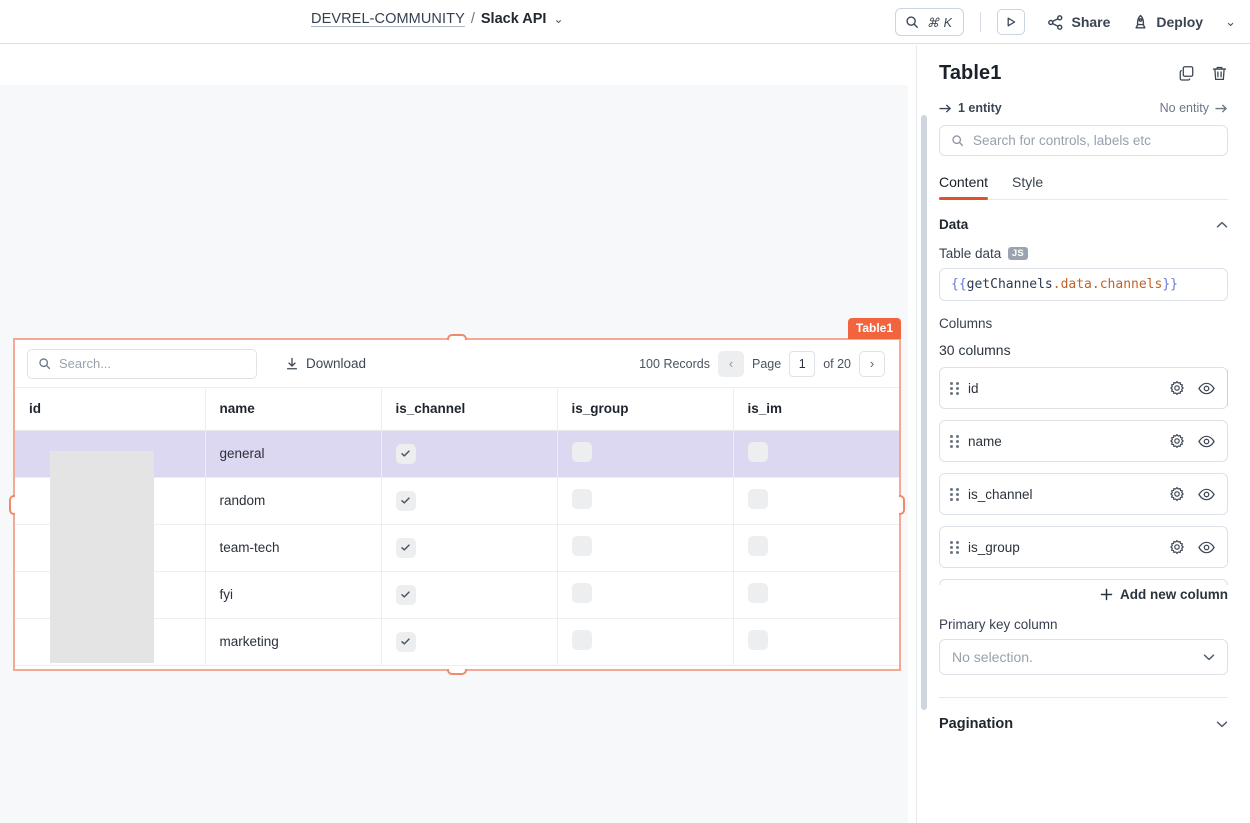 The width and height of the screenshot is (1250, 823). I want to click on chevron-down-icon: ⌄, so click(558, 19).